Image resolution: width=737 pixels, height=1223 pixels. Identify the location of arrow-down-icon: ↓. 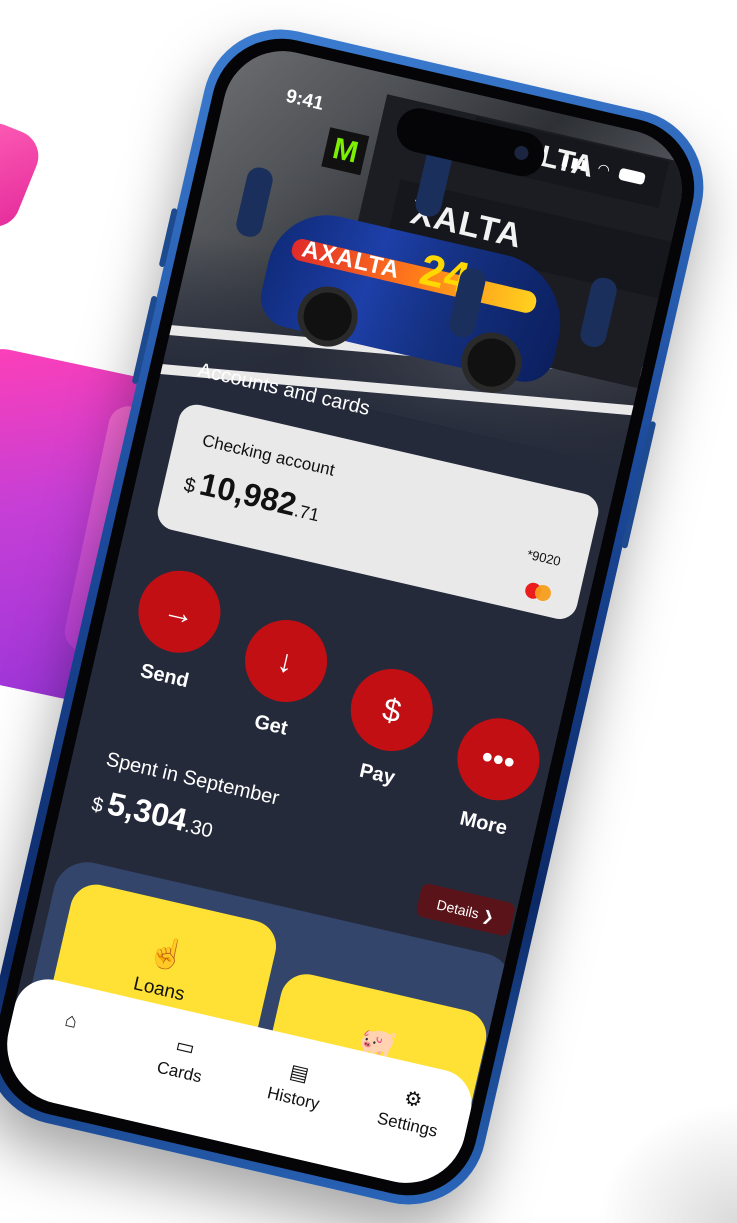
(285, 661).